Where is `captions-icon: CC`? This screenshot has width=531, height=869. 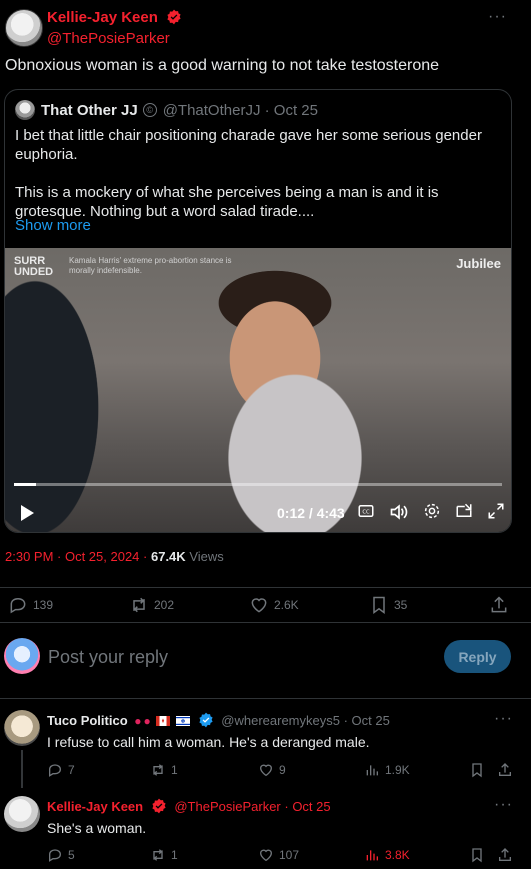 captions-icon: CC is located at coordinates (366, 511).